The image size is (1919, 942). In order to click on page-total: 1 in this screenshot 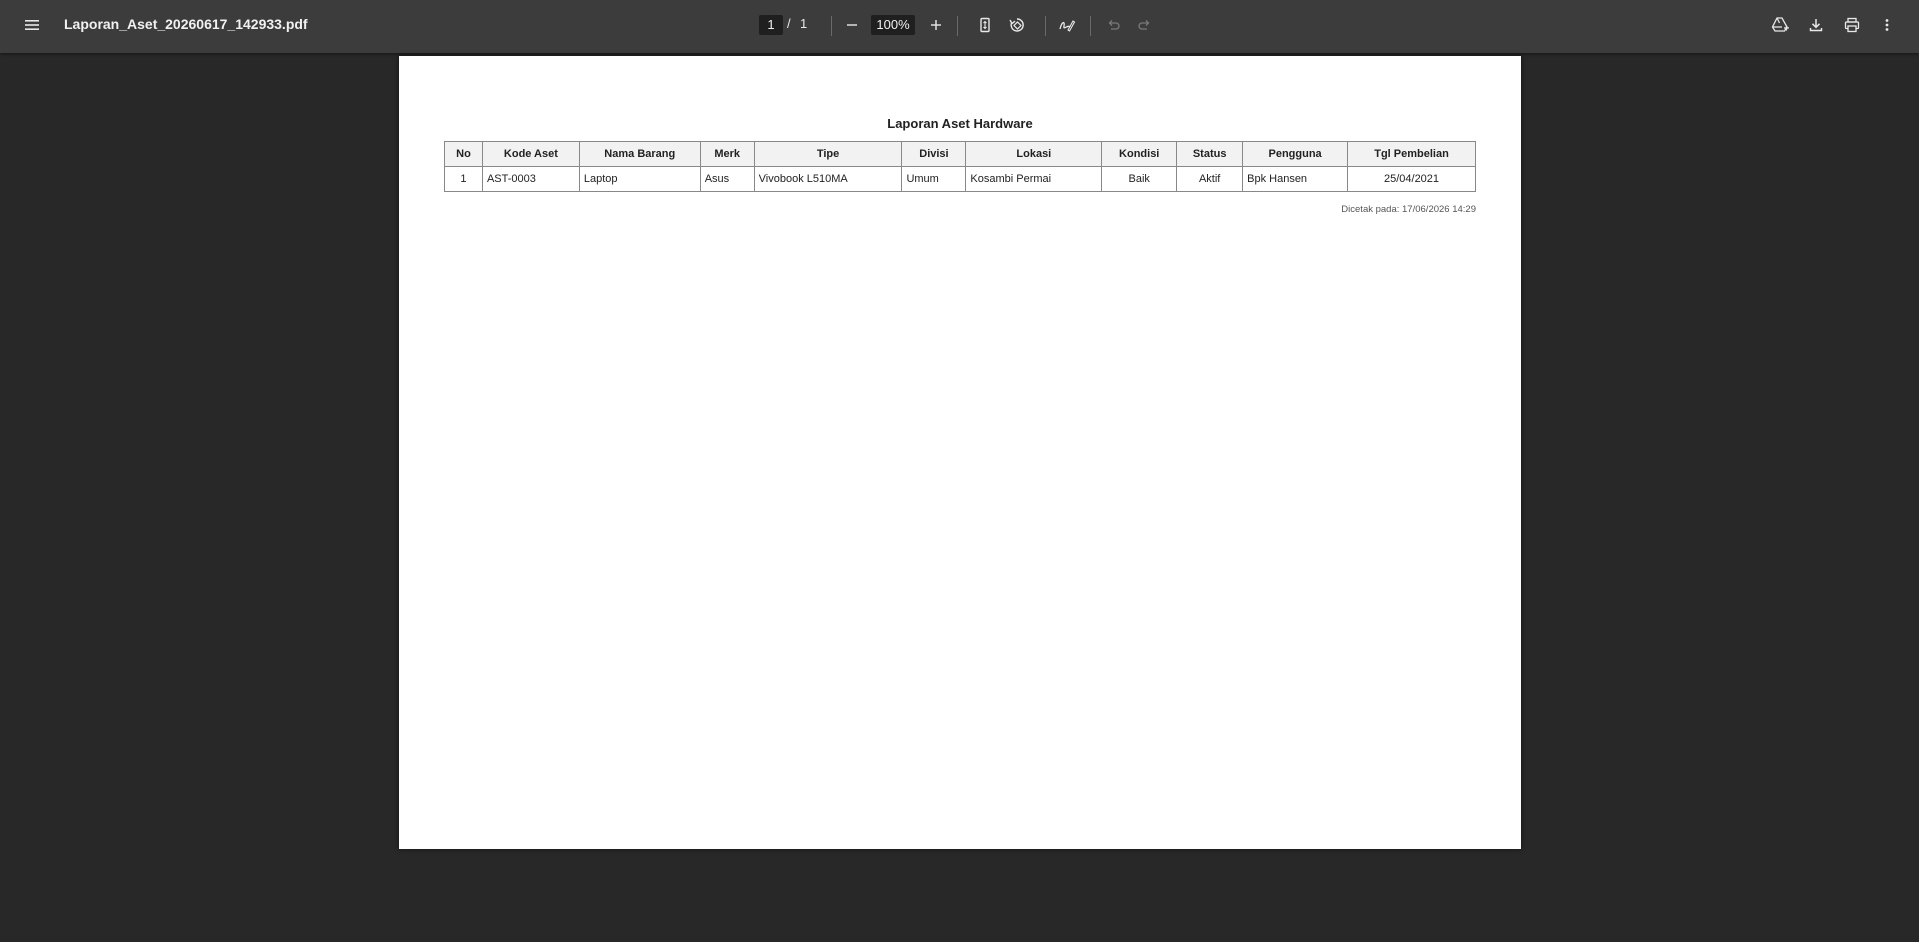, I will do `click(804, 23)`.